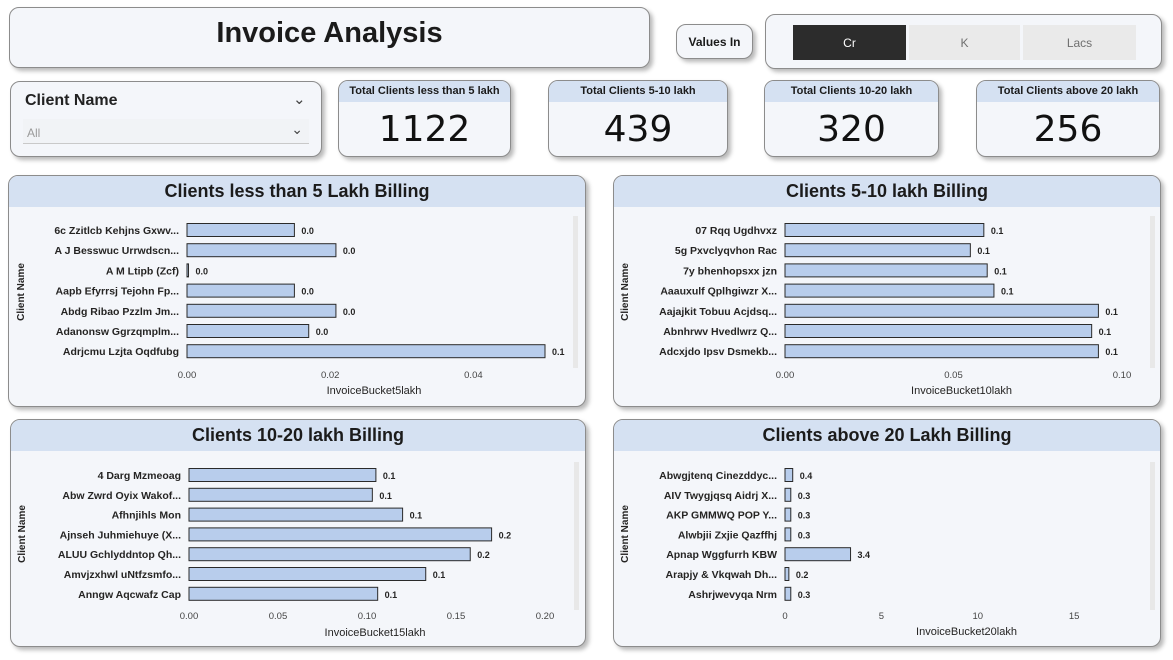  What do you see at coordinates (721, 555) in the screenshot?
I see `category-label: Apnap Wggfurrh KBW` at bounding box center [721, 555].